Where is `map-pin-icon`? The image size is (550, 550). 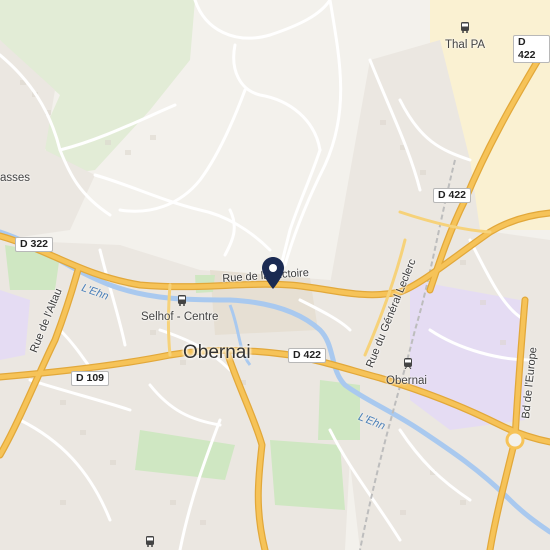 map-pin-icon is located at coordinates (273, 273).